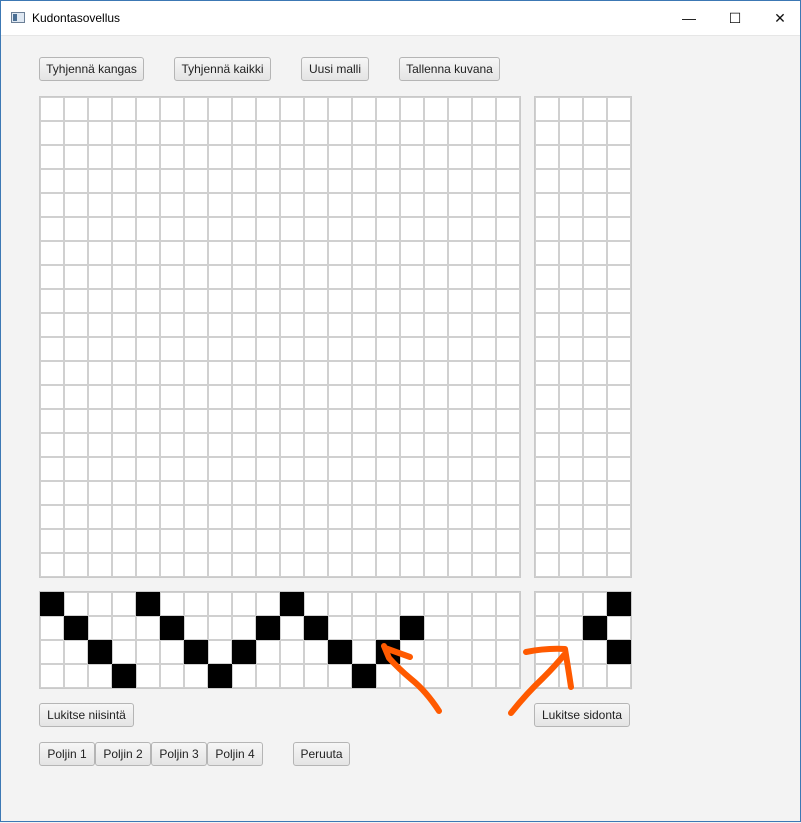 Image resolution: width=801 pixels, height=823 pixels. Describe the element at coordinates (477, 679) in the screenshot. I see `annotation-arrows` at that location.